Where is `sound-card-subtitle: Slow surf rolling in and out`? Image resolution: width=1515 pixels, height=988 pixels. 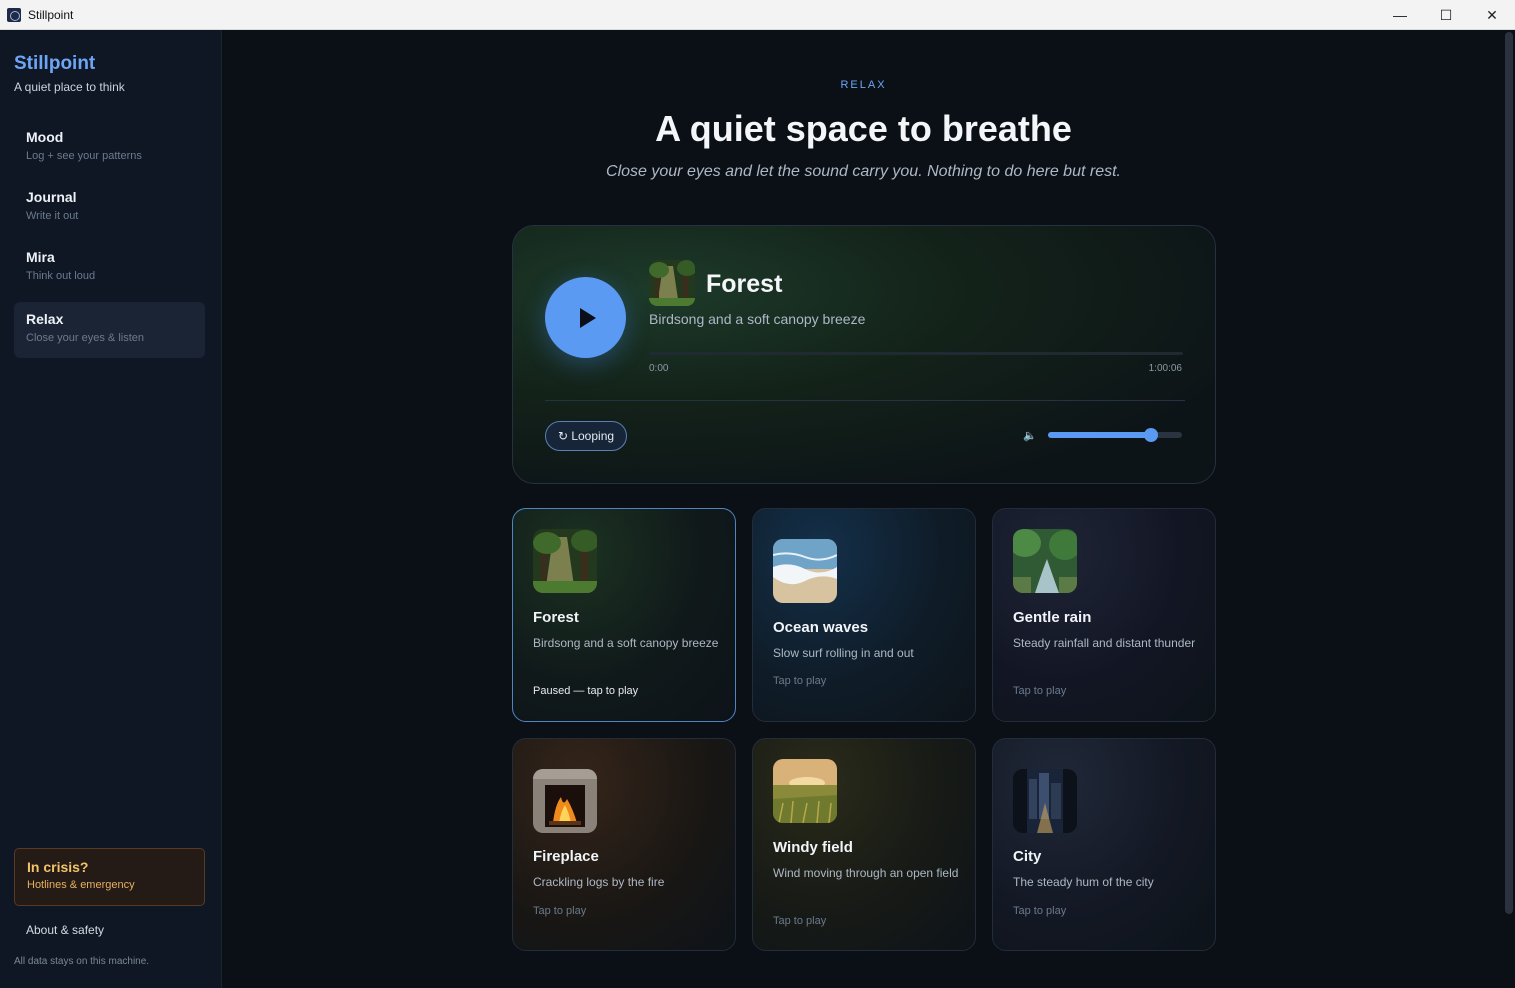 sound-card-subtitle: Slow surf rolling in and out is located at coordinates (843, 653).